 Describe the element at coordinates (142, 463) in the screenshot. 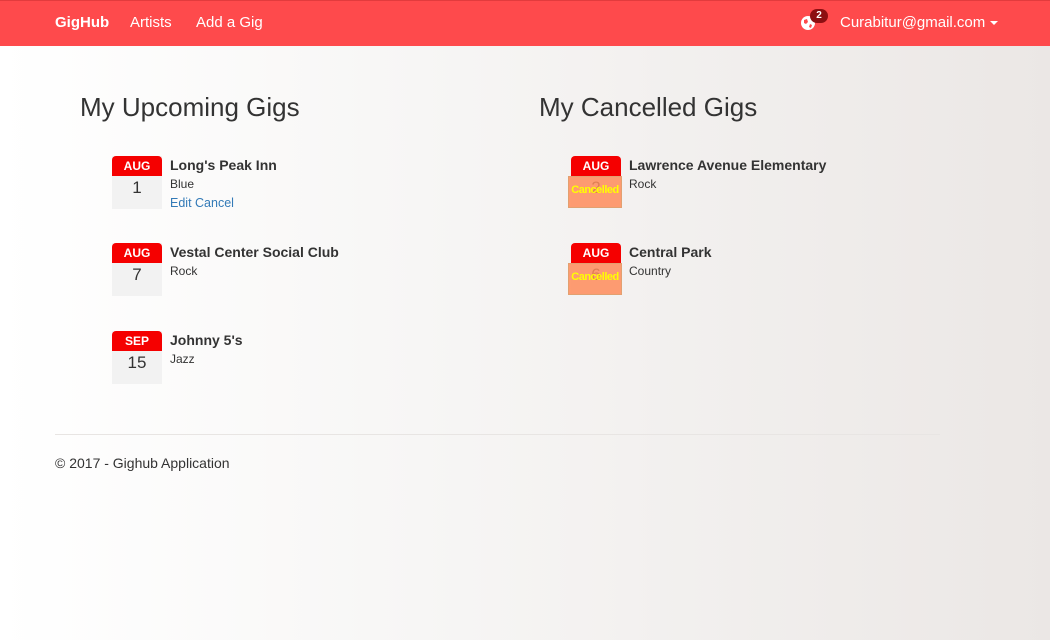

I see `footer-text: © 2017 - Gighub Application` at that location.